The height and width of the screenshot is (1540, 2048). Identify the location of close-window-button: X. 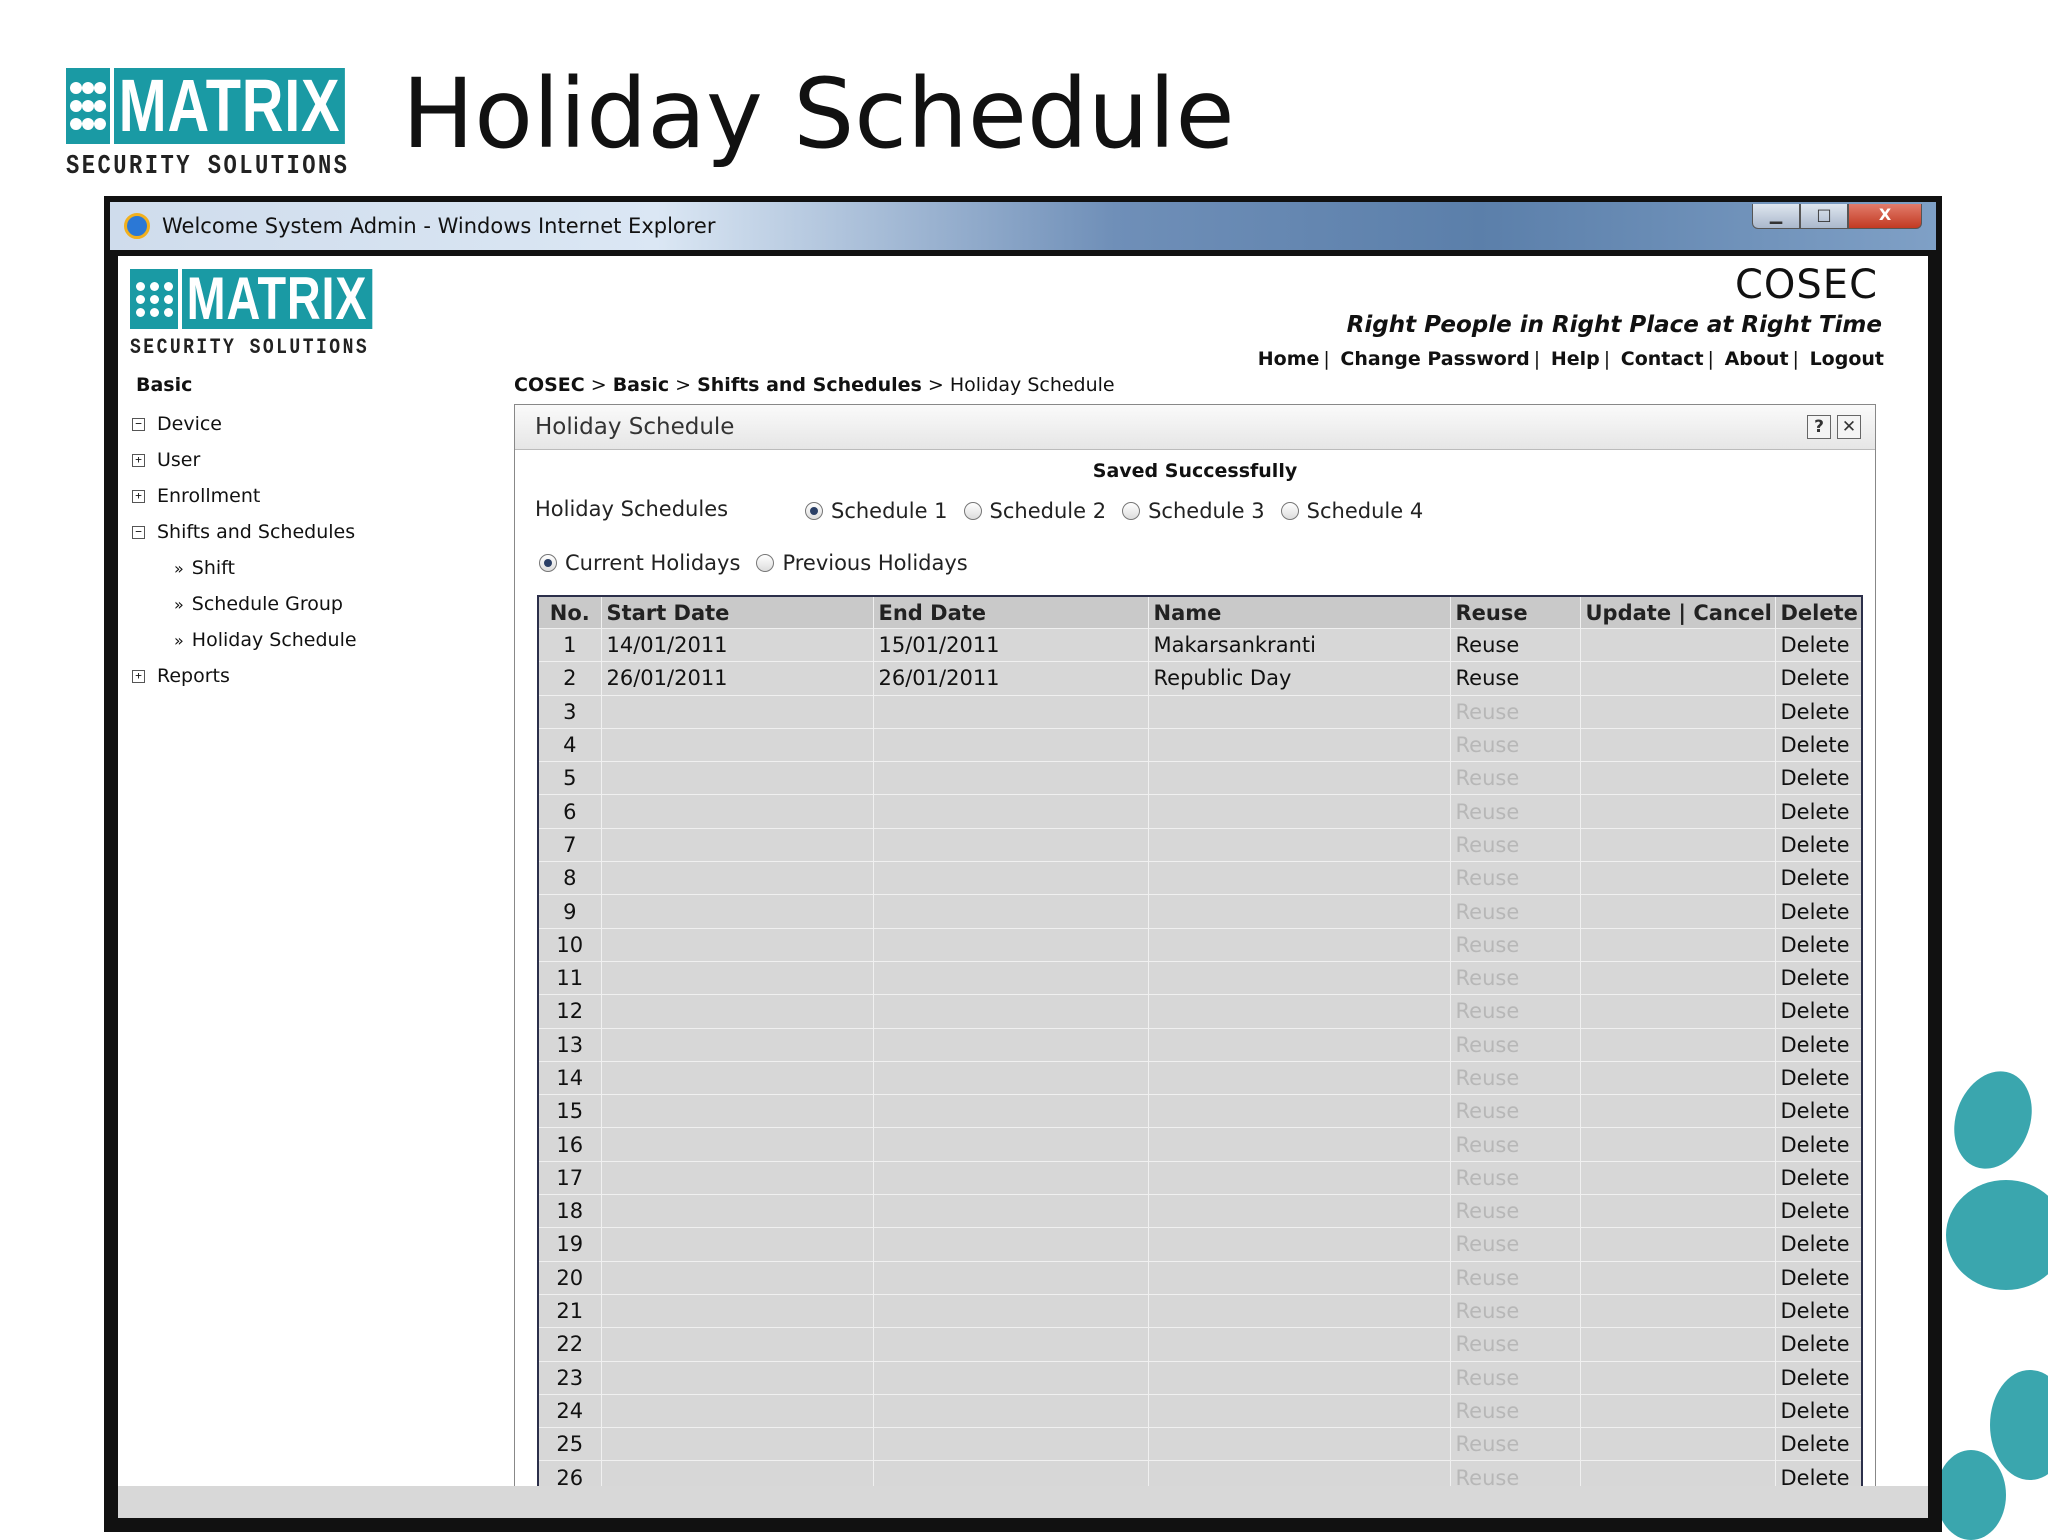
(1885, 216).